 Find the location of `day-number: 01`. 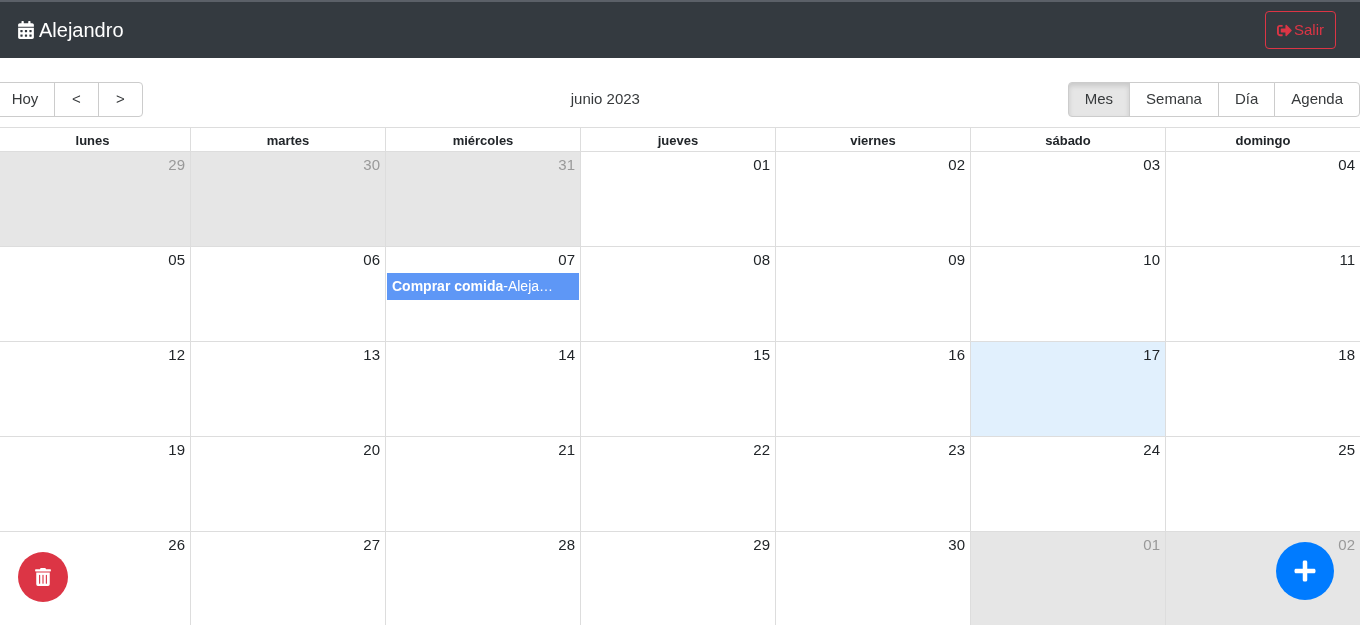

day-number: 01 is located at coordinates (761, 165).